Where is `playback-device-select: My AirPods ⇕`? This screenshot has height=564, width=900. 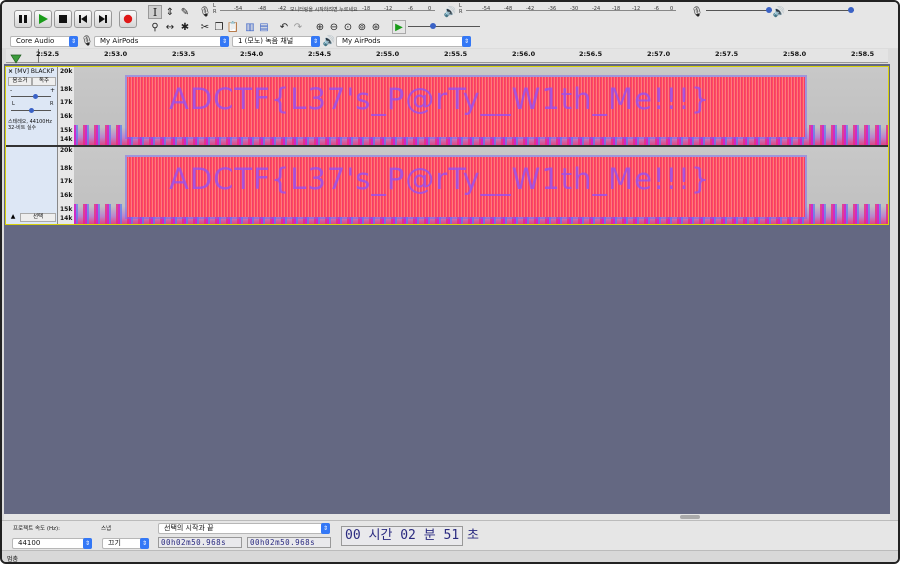 playback-device-select: My AirPods ⇕ is located at coordinates (403, 41).